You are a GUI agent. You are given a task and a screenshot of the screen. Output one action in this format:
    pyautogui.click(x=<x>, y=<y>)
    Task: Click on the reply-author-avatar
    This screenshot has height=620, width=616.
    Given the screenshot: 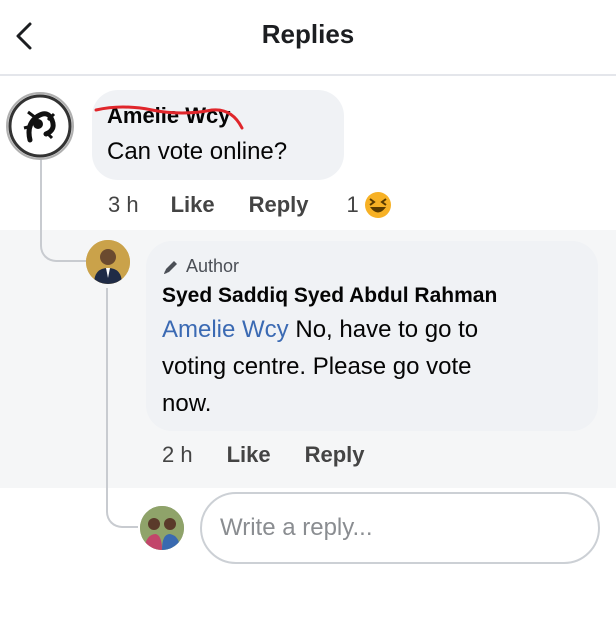 What is the action you would take?
    pyautogui.click(x=108, y=262)
    